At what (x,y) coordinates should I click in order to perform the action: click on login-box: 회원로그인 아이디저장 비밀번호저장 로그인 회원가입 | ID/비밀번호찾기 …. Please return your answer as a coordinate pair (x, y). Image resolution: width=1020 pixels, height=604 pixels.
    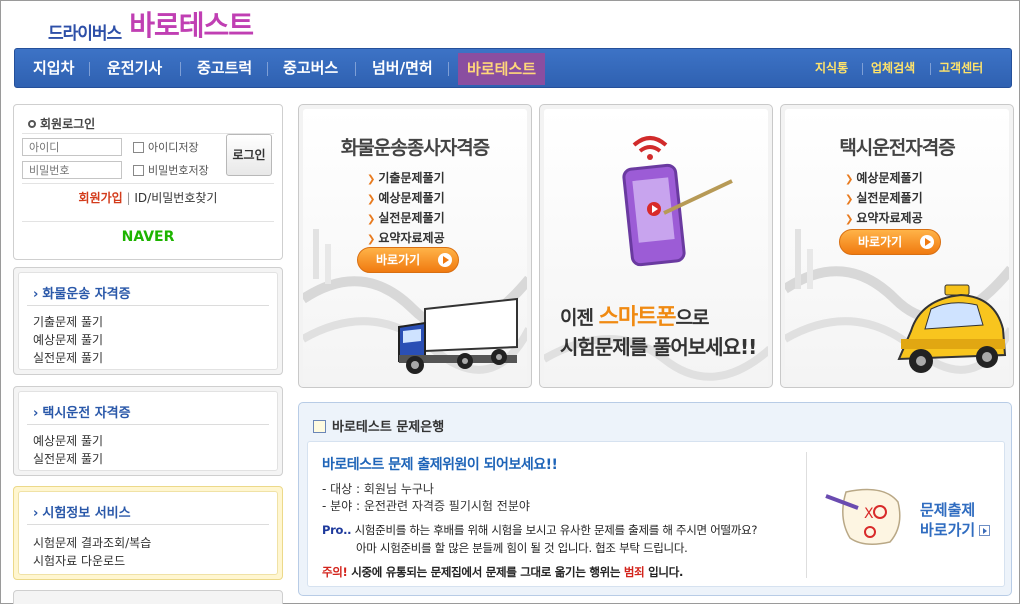
    Looking at the image, I should click on (148, 182).